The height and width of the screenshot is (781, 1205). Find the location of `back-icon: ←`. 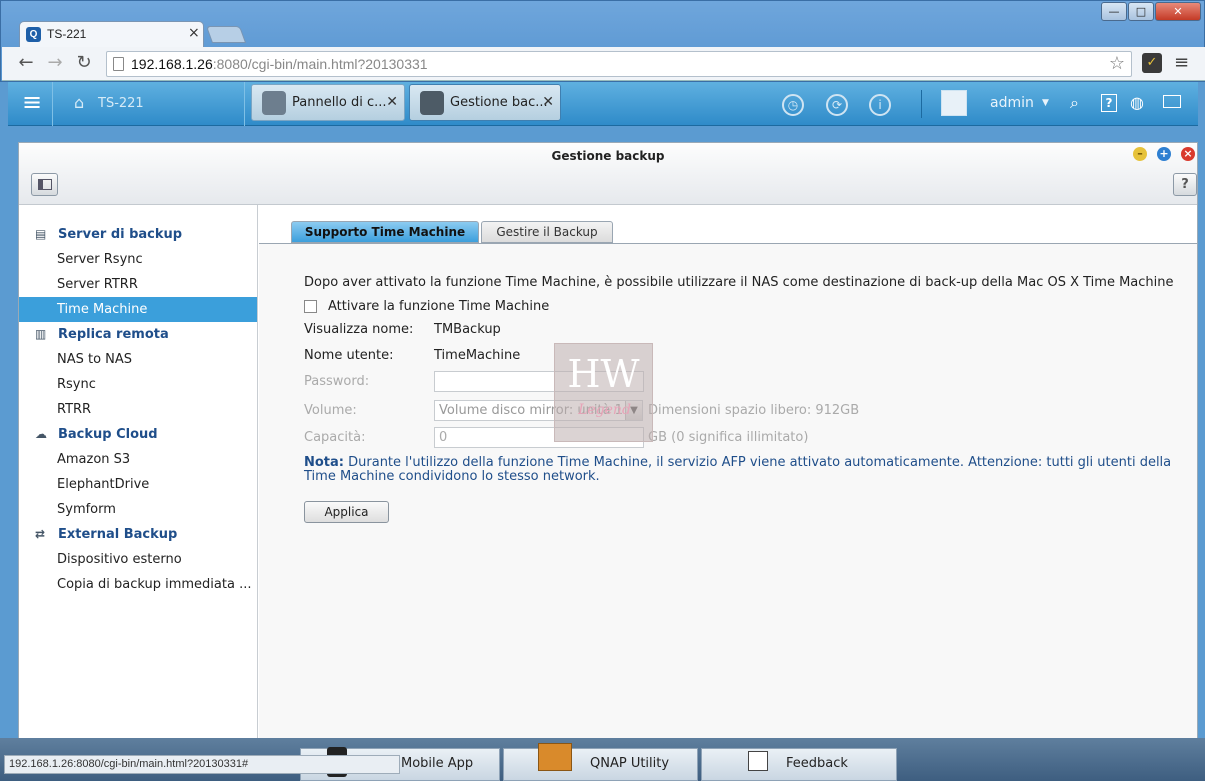

back-icon: ← is located at coordinates (26, 62).